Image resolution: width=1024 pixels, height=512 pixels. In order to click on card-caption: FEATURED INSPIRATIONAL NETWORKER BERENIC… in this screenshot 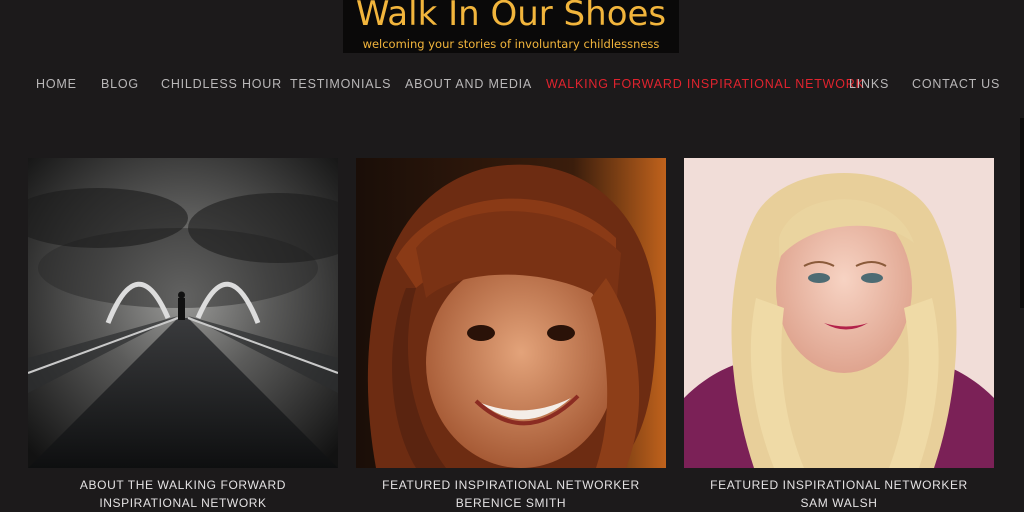, I will do `click(511, 494)`.